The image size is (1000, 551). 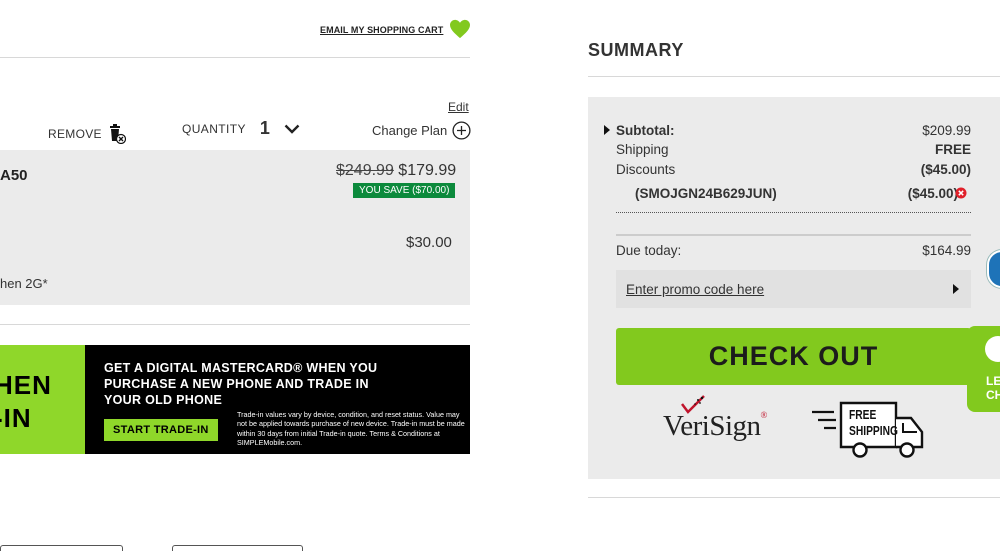 I want to click on due-today-label: Due today:, so click(x=649, y=250).